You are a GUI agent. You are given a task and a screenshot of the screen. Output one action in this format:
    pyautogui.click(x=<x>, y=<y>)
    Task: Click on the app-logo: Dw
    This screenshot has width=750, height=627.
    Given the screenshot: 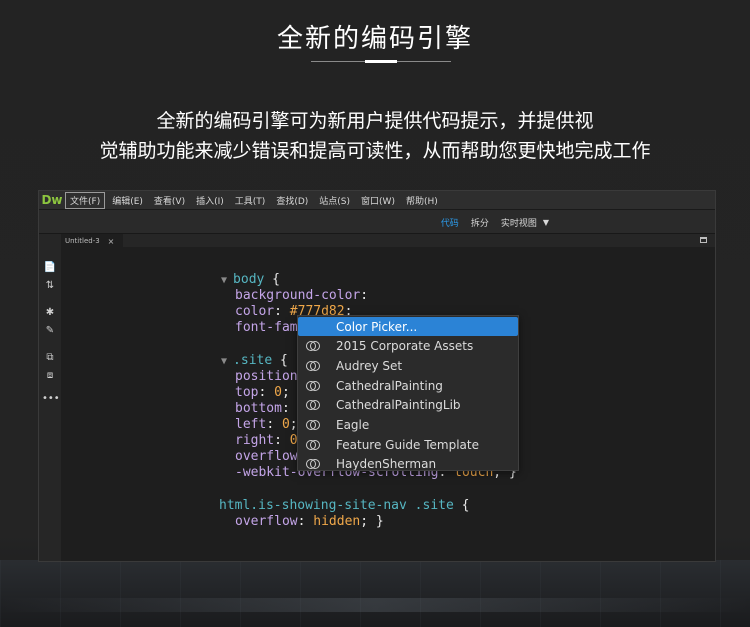 What is the action you would take?
    pyautogui.click(x=52, y=200)
    